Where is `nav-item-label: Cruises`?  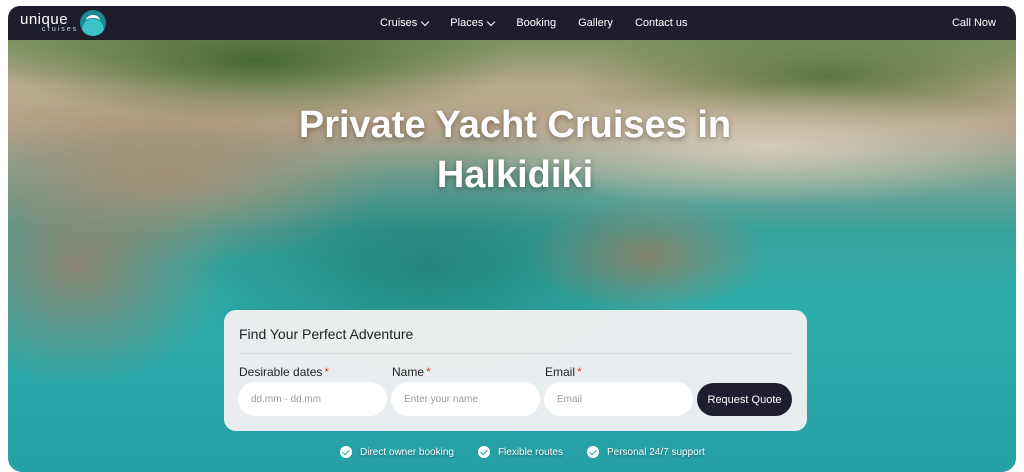 nav-item-label: Cruises is located at coordinates (399, 23).